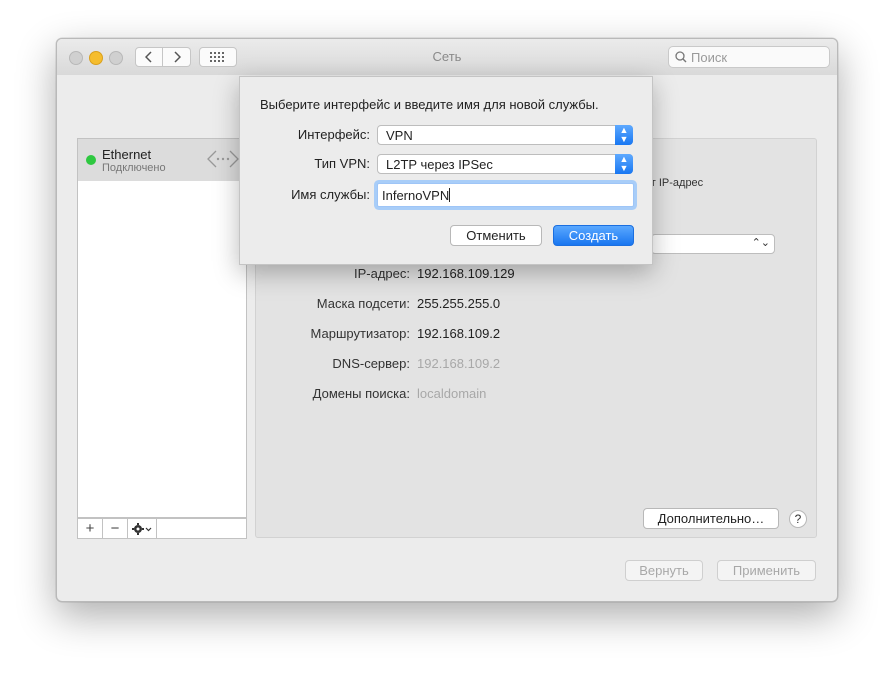 The width and height of the screenshot is (892, 675). Describe the element at coordinates (127, 154) in the screenshot. I see `service-name: Ethernet` at that location.